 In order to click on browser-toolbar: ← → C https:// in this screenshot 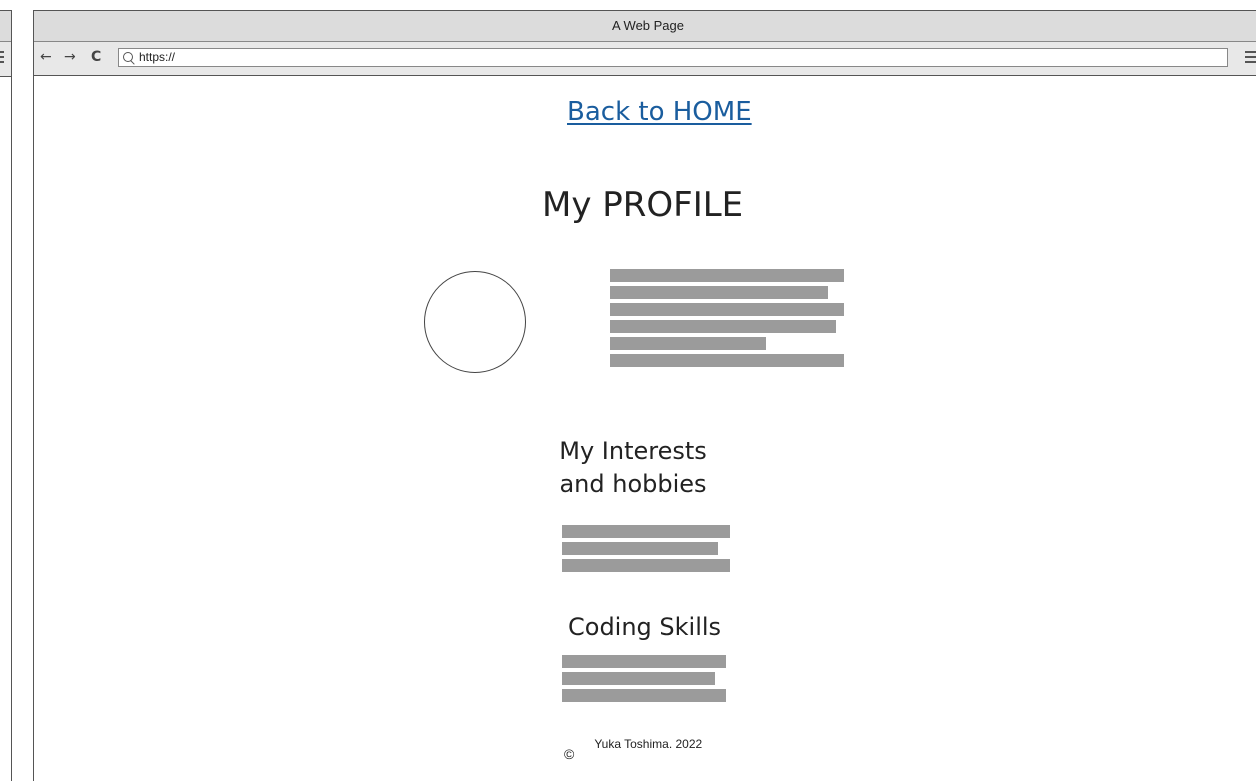, I will do `click(645, 59)`.